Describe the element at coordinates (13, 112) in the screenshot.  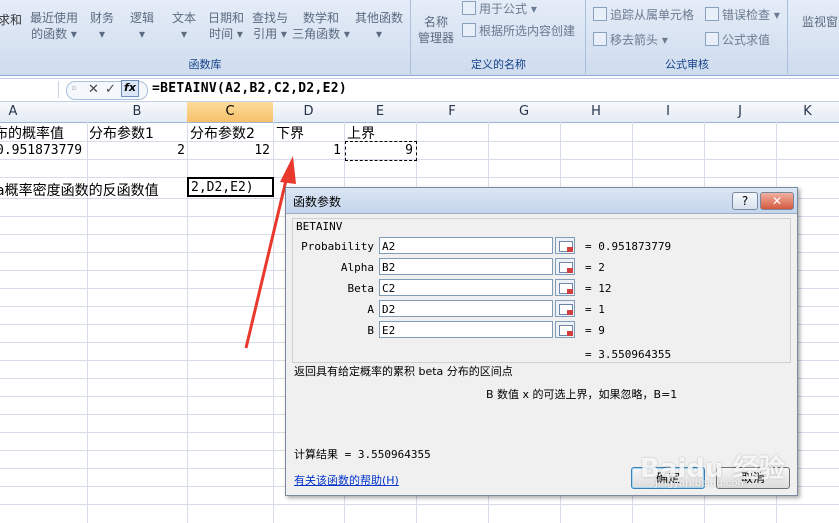
I see `column-header-a: A` at that location.